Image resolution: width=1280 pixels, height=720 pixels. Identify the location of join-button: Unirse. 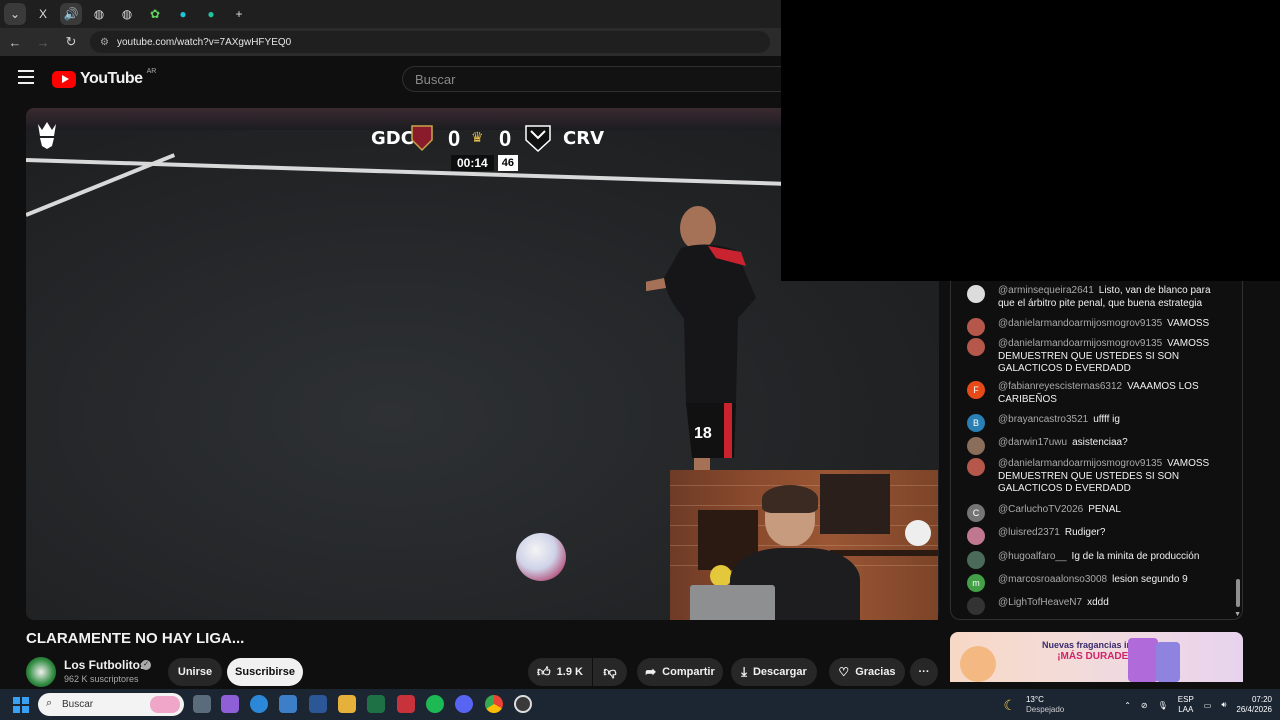
(195, 672).